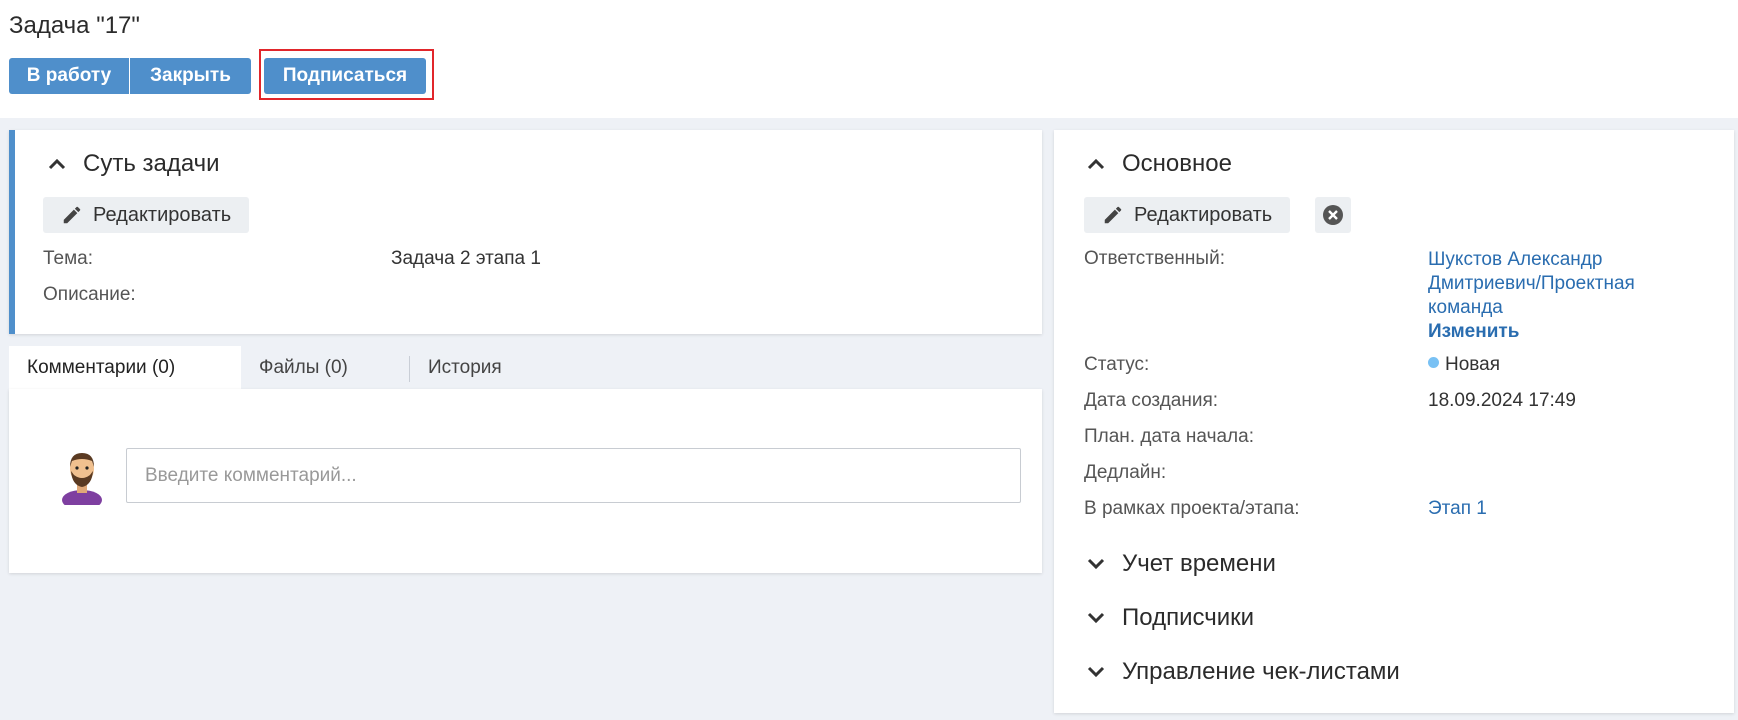  I want to click on topic-label: Тема:, so click(68, 258).